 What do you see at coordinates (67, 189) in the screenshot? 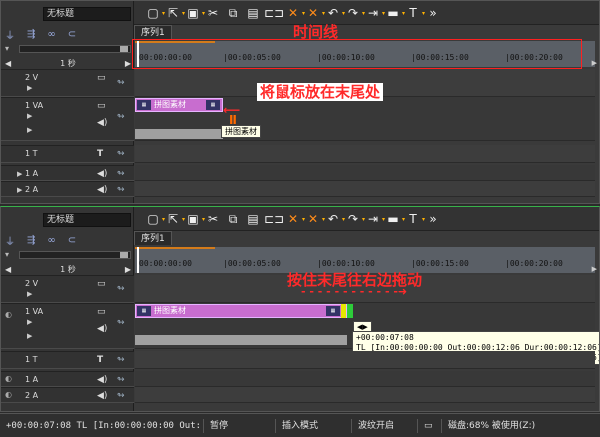
I see `track-header-2a: 2 A ▶ ◀) ↬` at bounding box center [67, 189].